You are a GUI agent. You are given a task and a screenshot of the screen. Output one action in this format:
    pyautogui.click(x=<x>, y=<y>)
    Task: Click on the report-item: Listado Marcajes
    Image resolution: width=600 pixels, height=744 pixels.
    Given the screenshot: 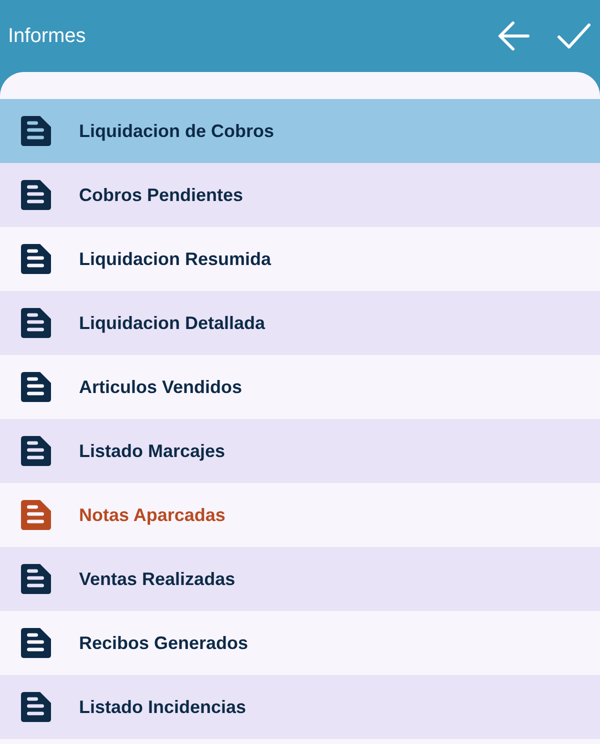 What is the action you would take?
    pyautogui.click(x=300, y=451)
    